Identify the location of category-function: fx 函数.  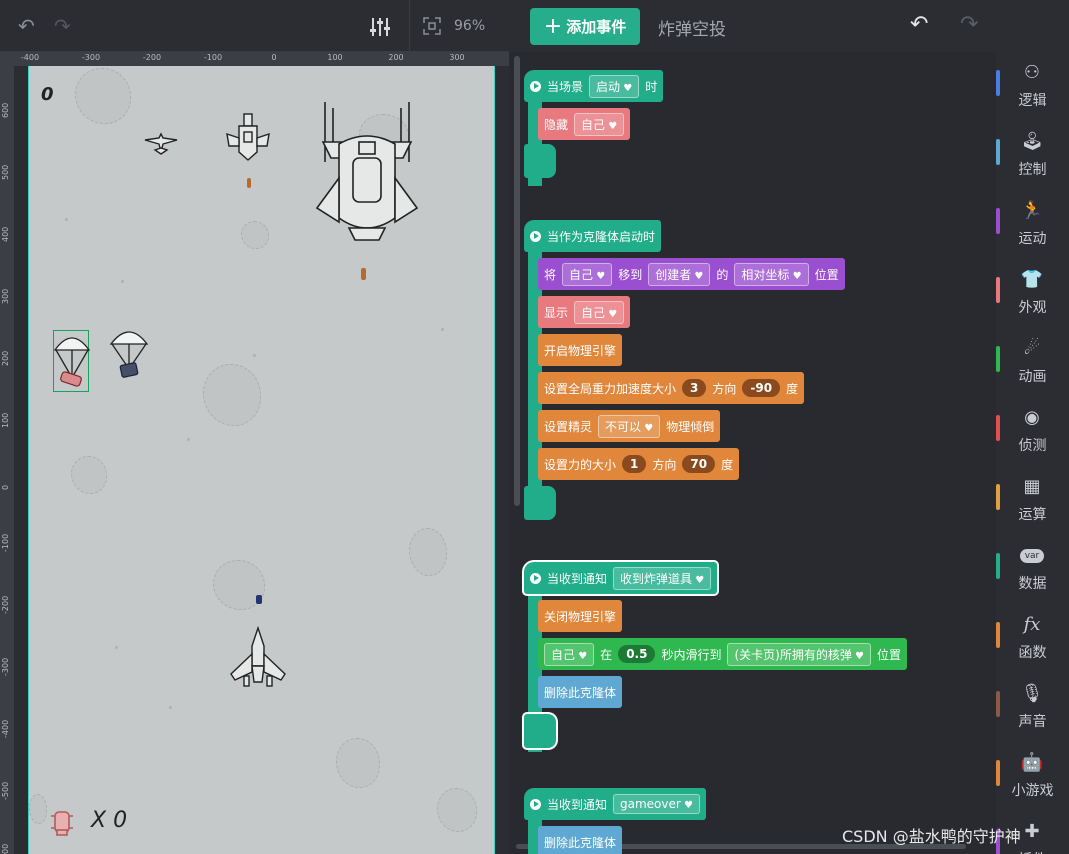
(1032, 638).